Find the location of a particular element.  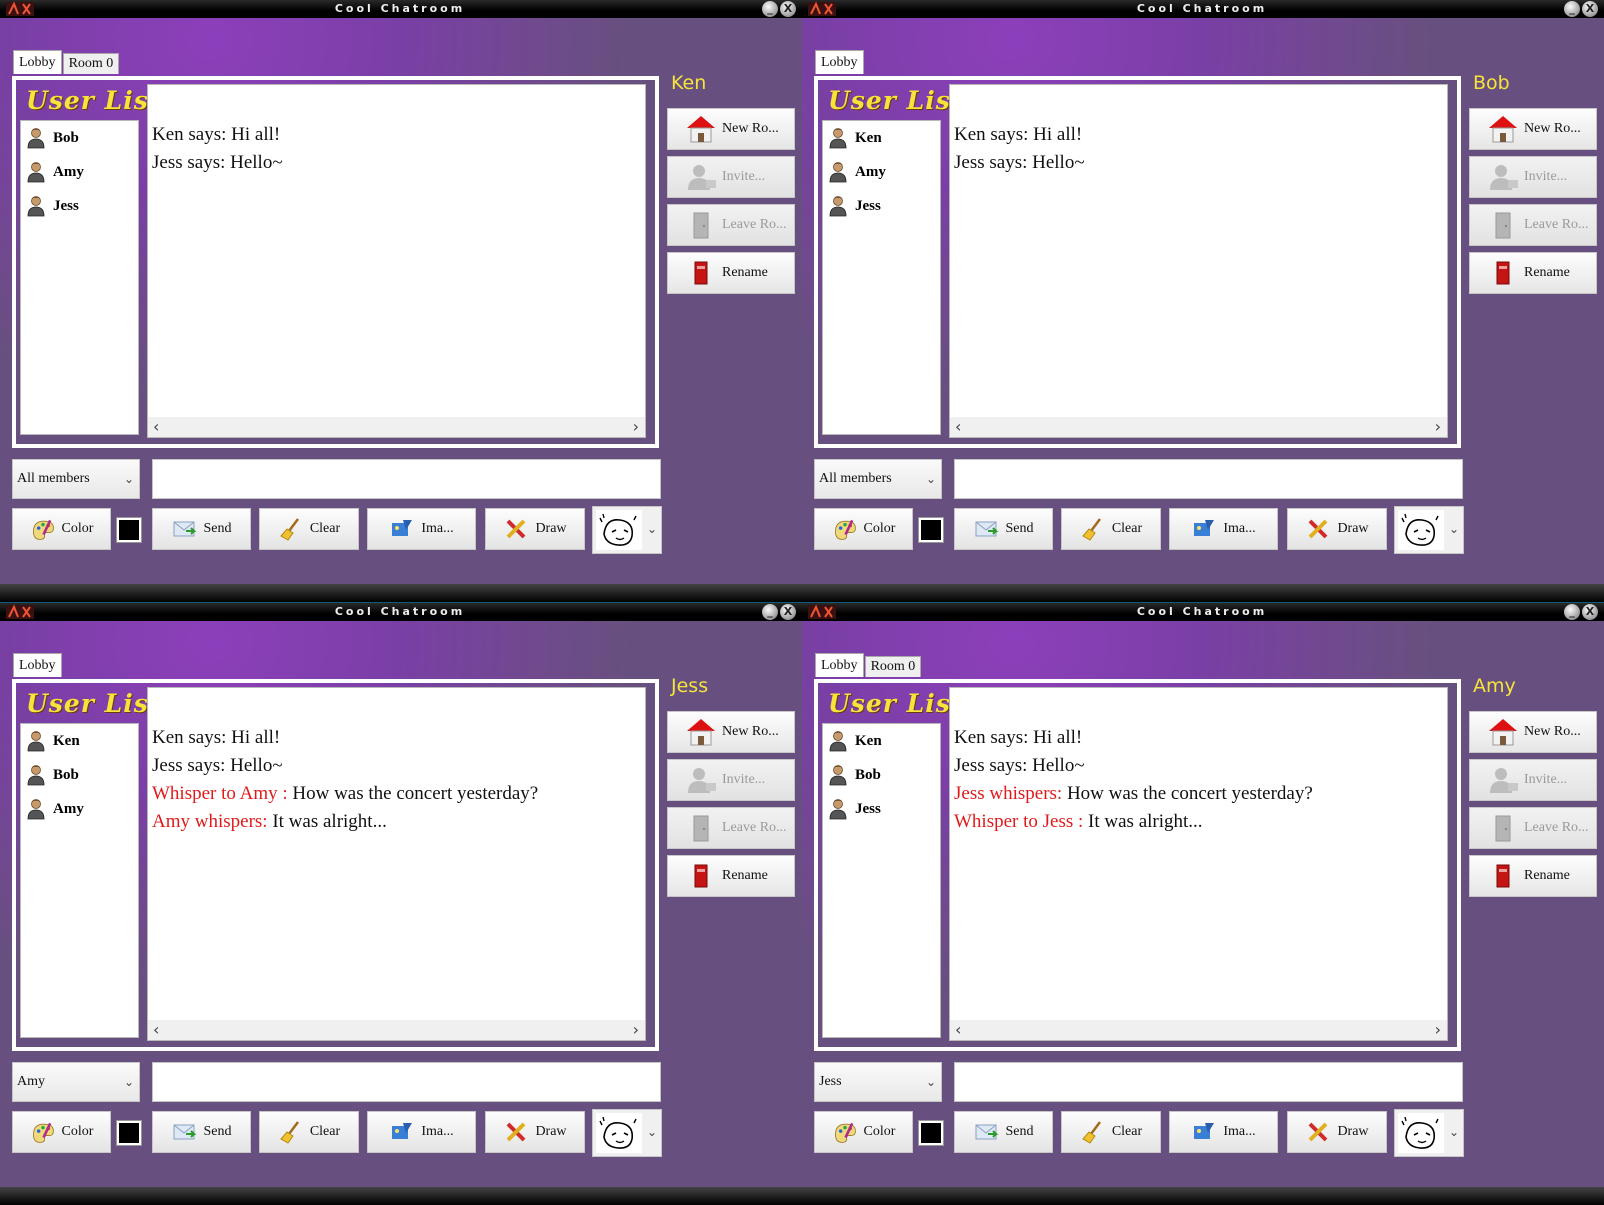

user-list: Ken Bob Amy is located at coordinates (79, 880).